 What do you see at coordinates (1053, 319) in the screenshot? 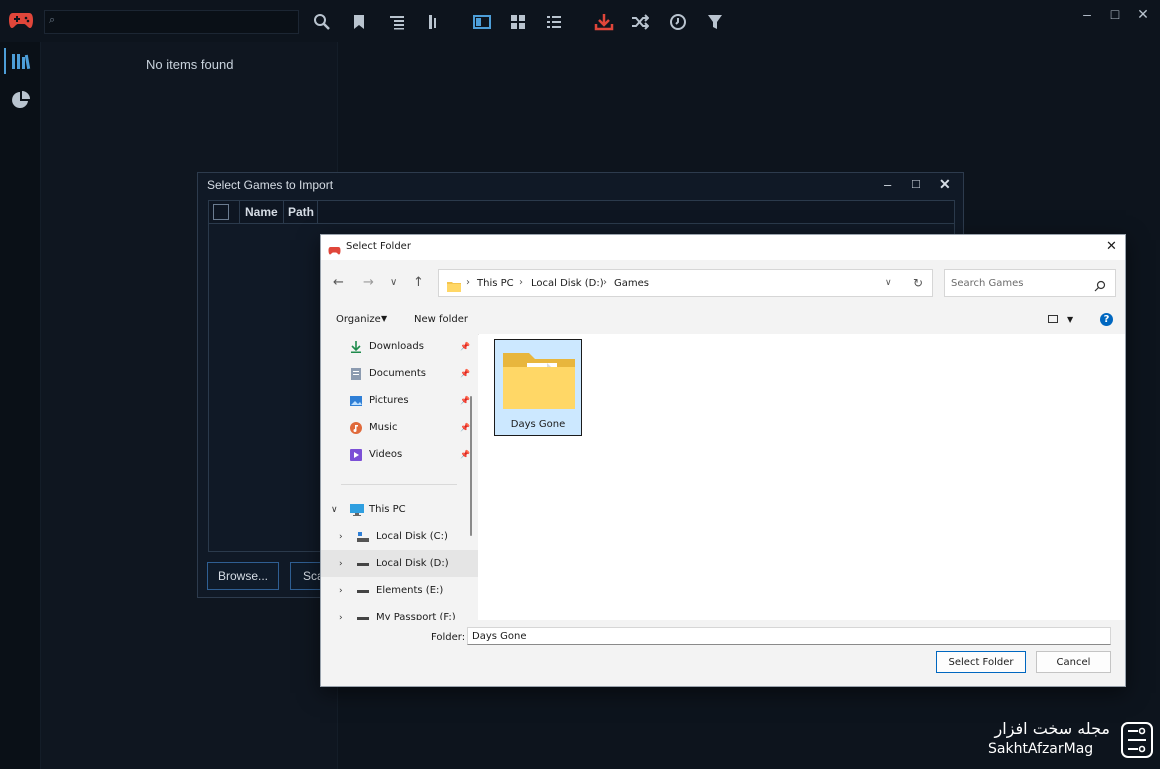
I see `view-options-icon` at bounding box center [1053, 319].